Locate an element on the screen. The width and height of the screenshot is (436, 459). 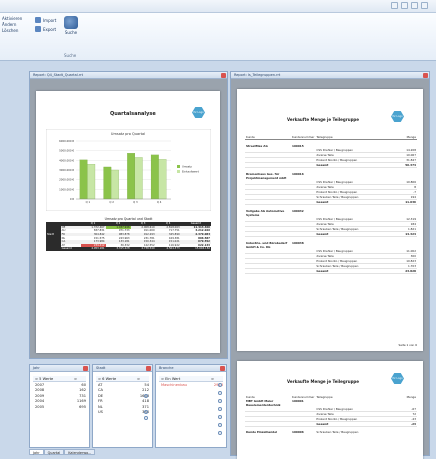
search-button: Suche is located at coordinates (71, 25).